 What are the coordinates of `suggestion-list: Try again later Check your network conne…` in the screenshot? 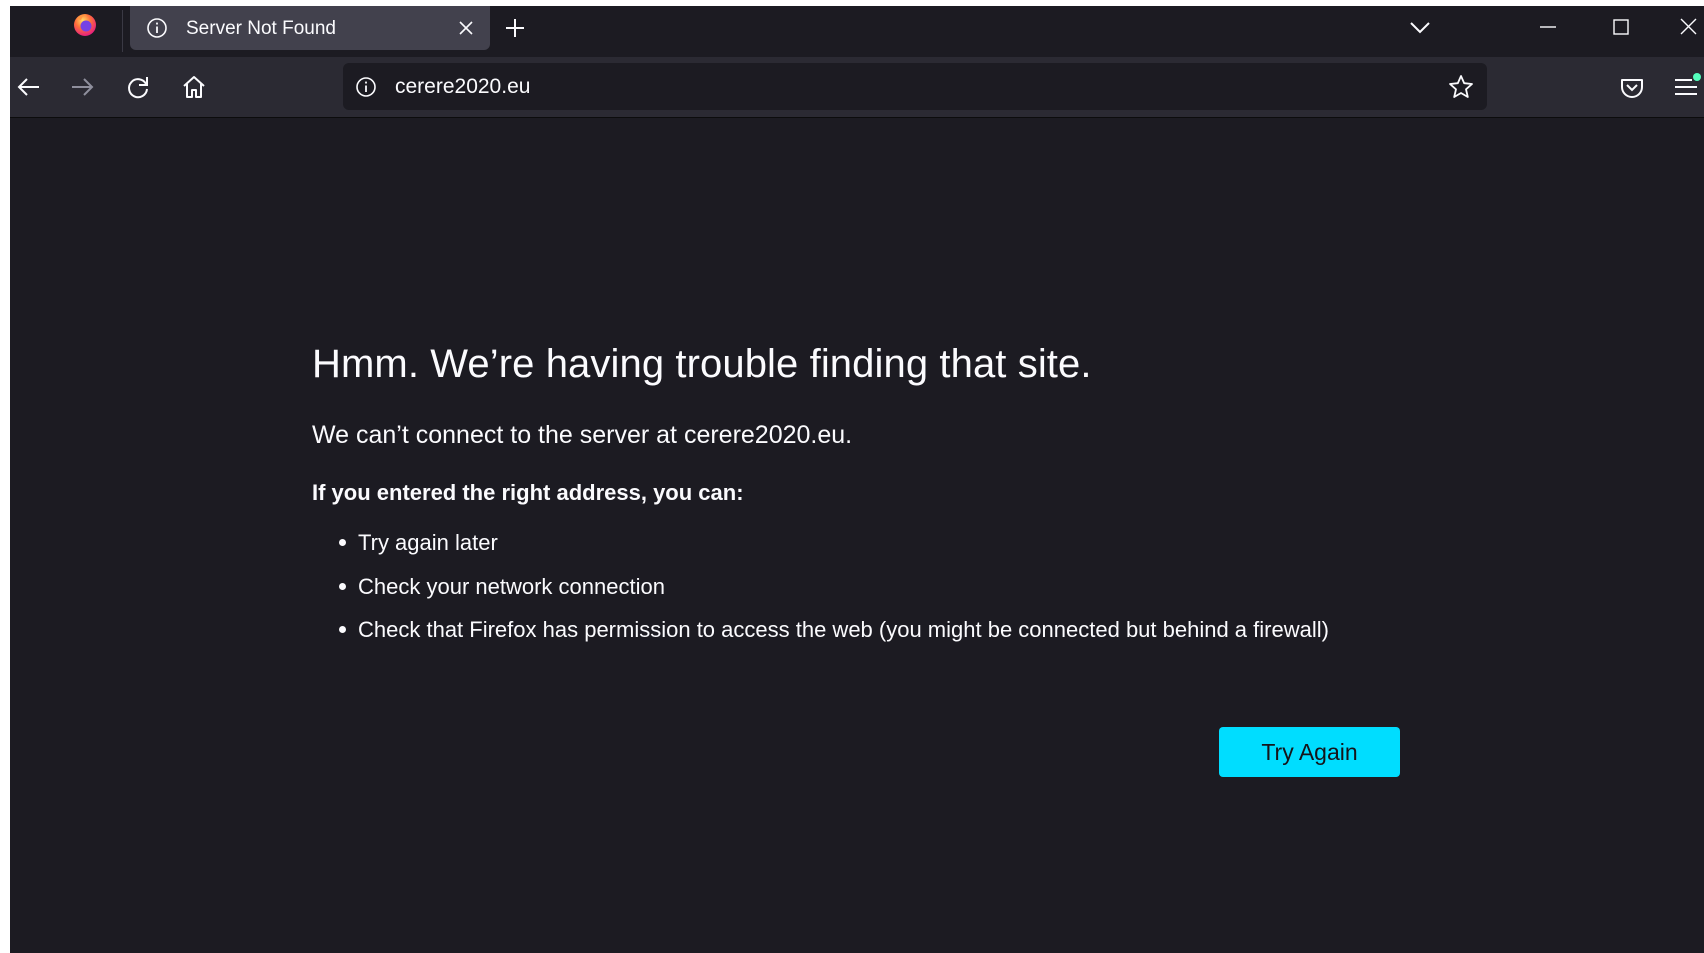 It's located at (820, 595).